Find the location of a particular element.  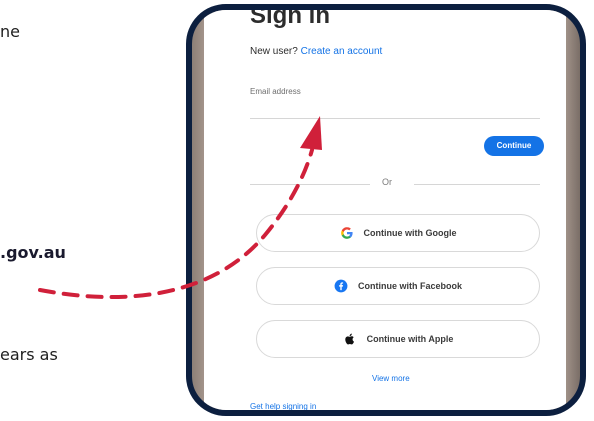

divider-left is located at coordinates (310, 184).